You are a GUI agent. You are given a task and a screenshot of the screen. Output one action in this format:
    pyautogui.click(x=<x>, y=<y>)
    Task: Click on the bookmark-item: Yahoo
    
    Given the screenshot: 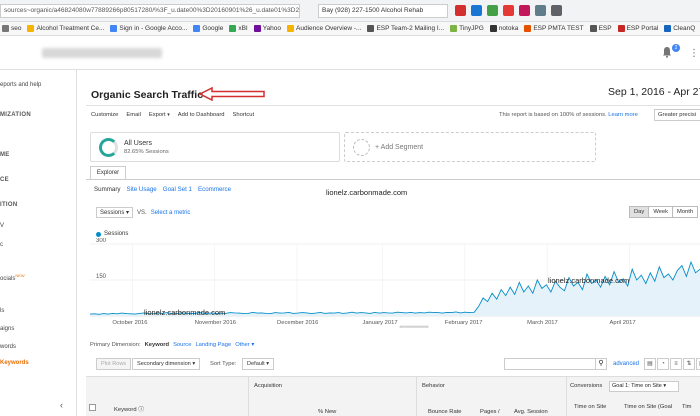 What is the action you would take?
    pyautogui.click(x=267, y=28)
    